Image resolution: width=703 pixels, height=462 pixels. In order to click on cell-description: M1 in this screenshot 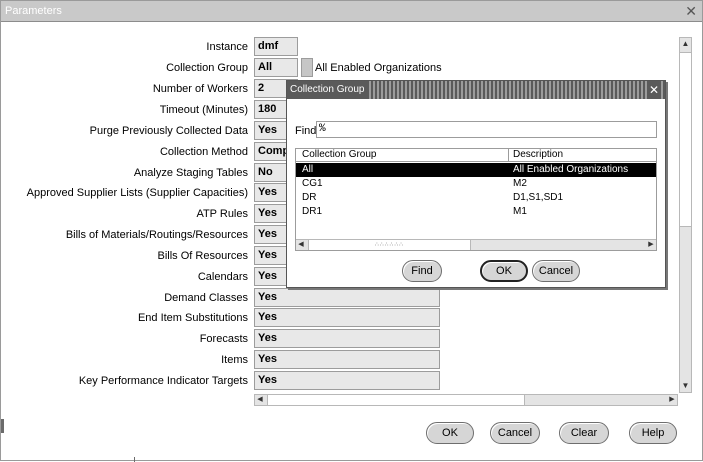, I will do `click(520, 211)`.